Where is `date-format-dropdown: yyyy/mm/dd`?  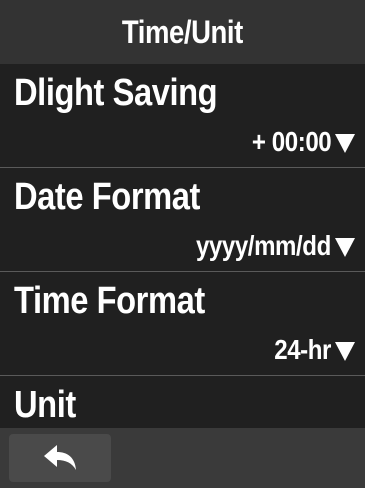
date-format-dropdown: yyyy/mm/dd is located at coordinates (264, 246).